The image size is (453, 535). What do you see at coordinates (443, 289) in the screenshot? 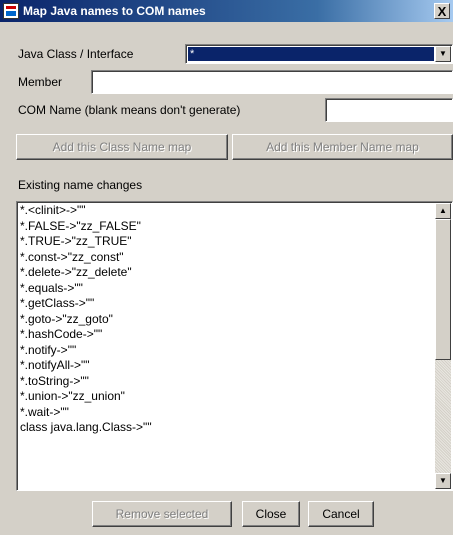
I see `scrollbar-thumb` at bounding box center [443, 289].